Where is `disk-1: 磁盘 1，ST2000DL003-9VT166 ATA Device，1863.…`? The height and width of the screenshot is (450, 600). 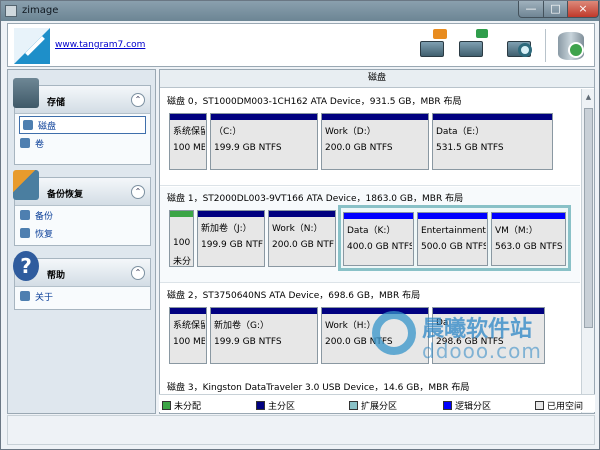
disk-1: 磁盘 1，ST2000DL003-9VT166 ATA Device，1863.… is located at coordinates (370, 235).